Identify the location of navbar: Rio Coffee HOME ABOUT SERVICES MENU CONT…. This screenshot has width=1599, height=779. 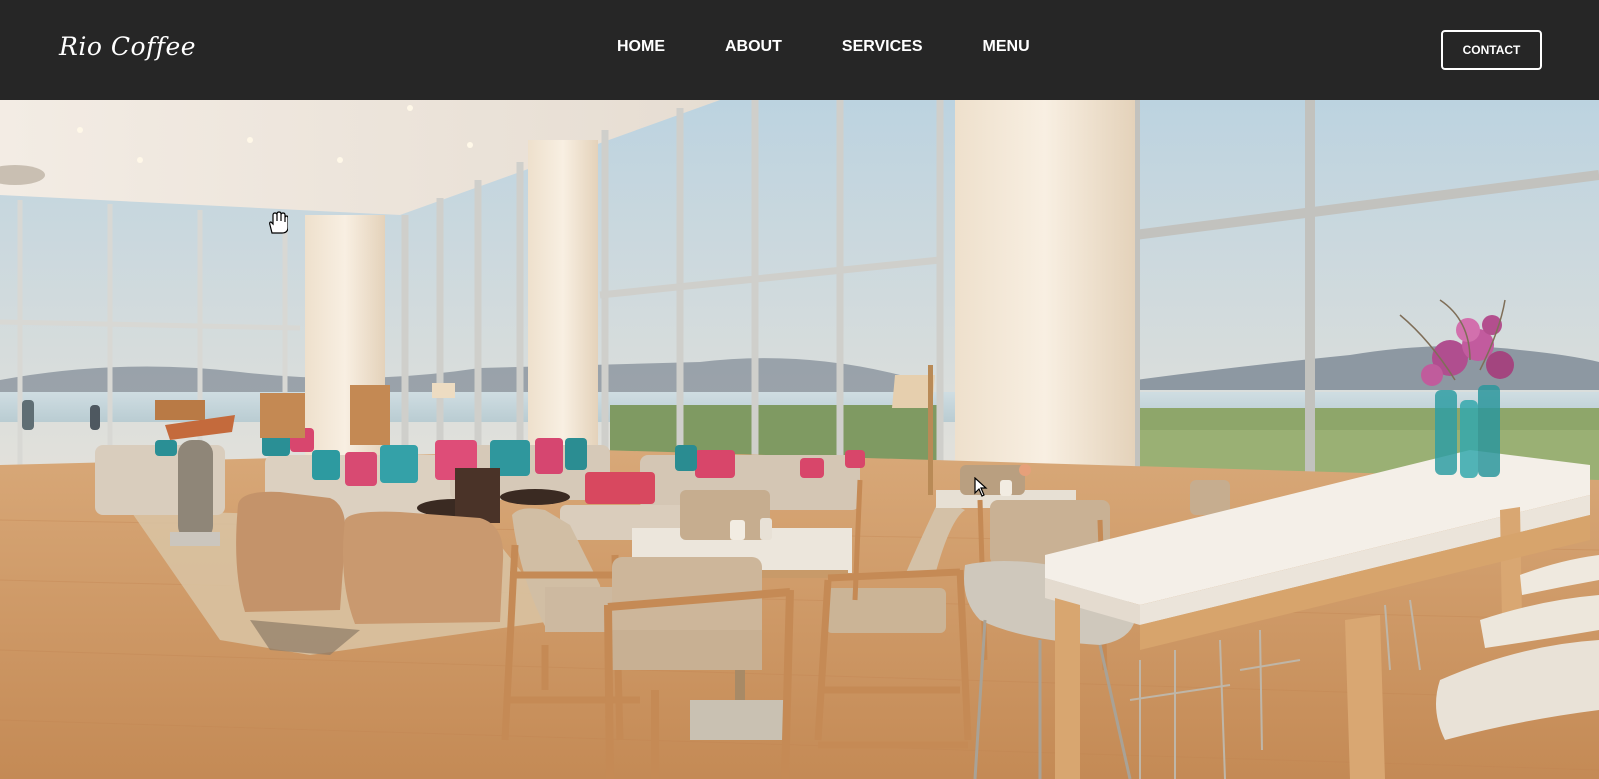
(799, 50).